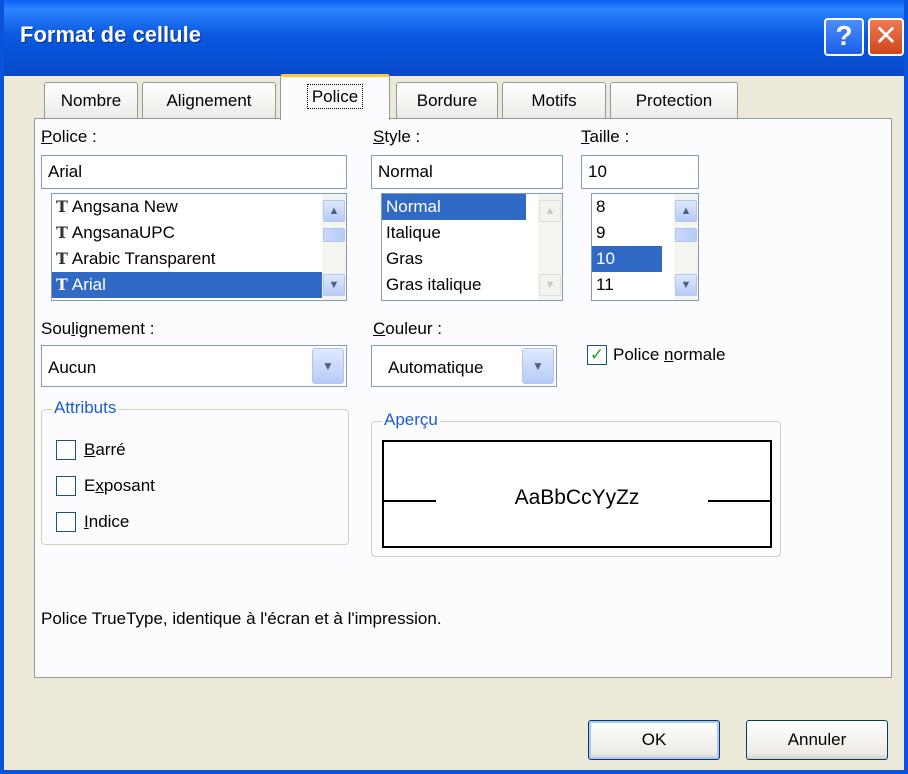 The height and width of the screenshot is (774, 908). I want to click on tab-nombre: Nombre, so click(91, 100).